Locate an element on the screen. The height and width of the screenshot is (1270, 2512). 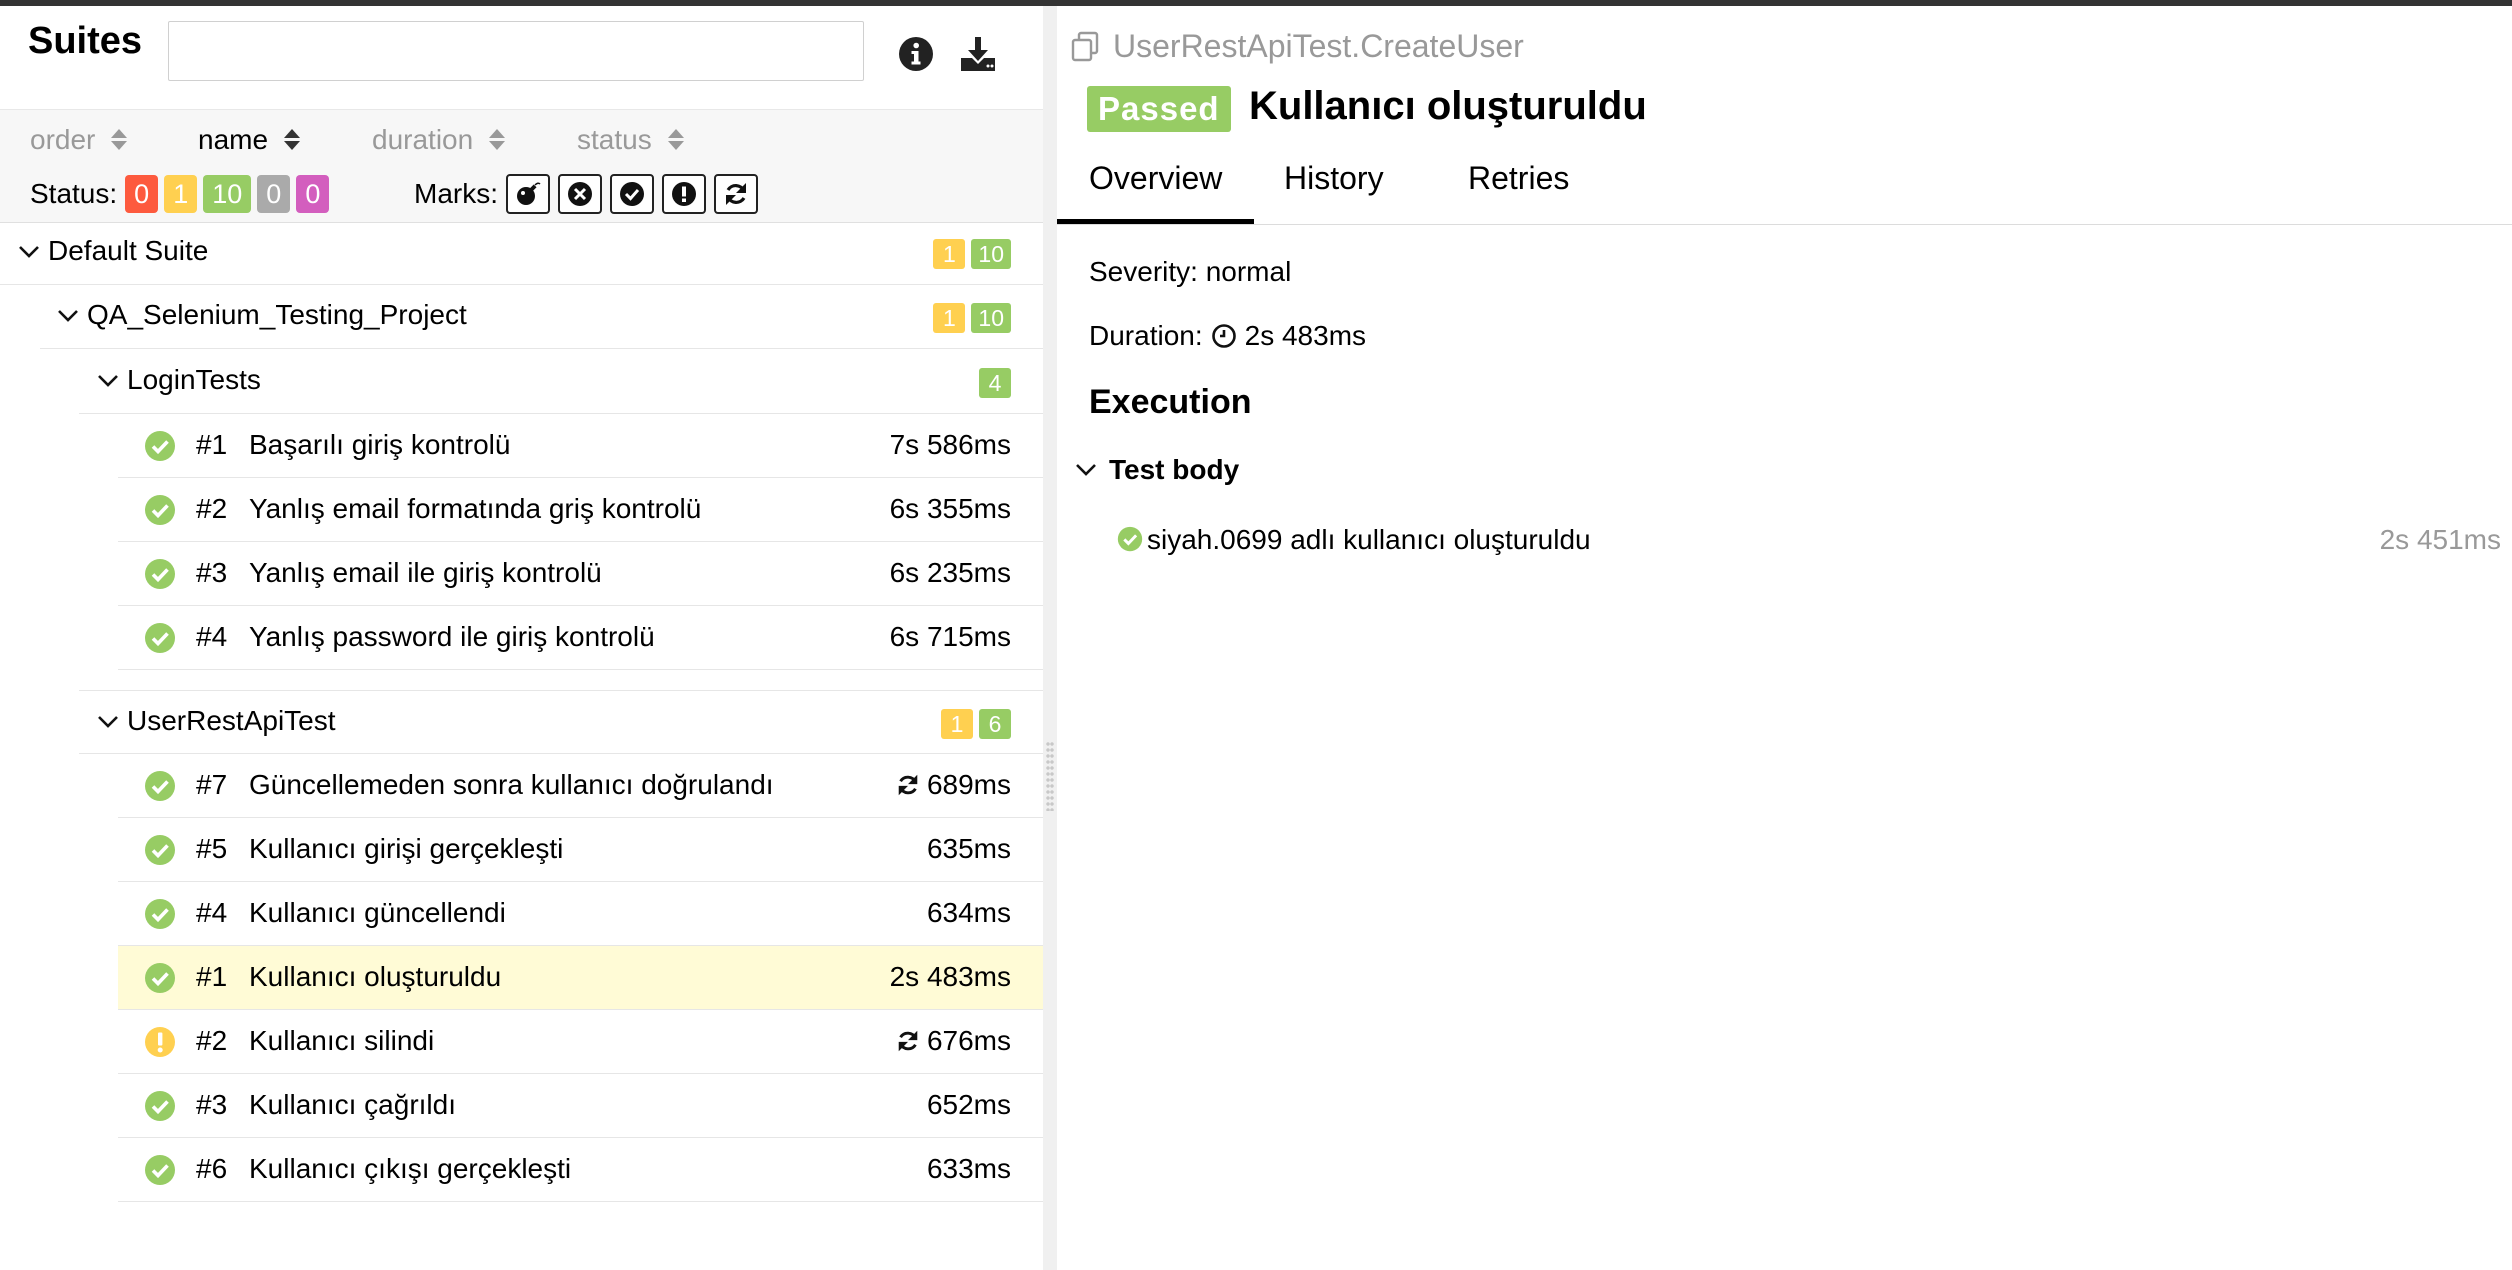
group-counts: 1 10 is located at coordinates (972, 318).